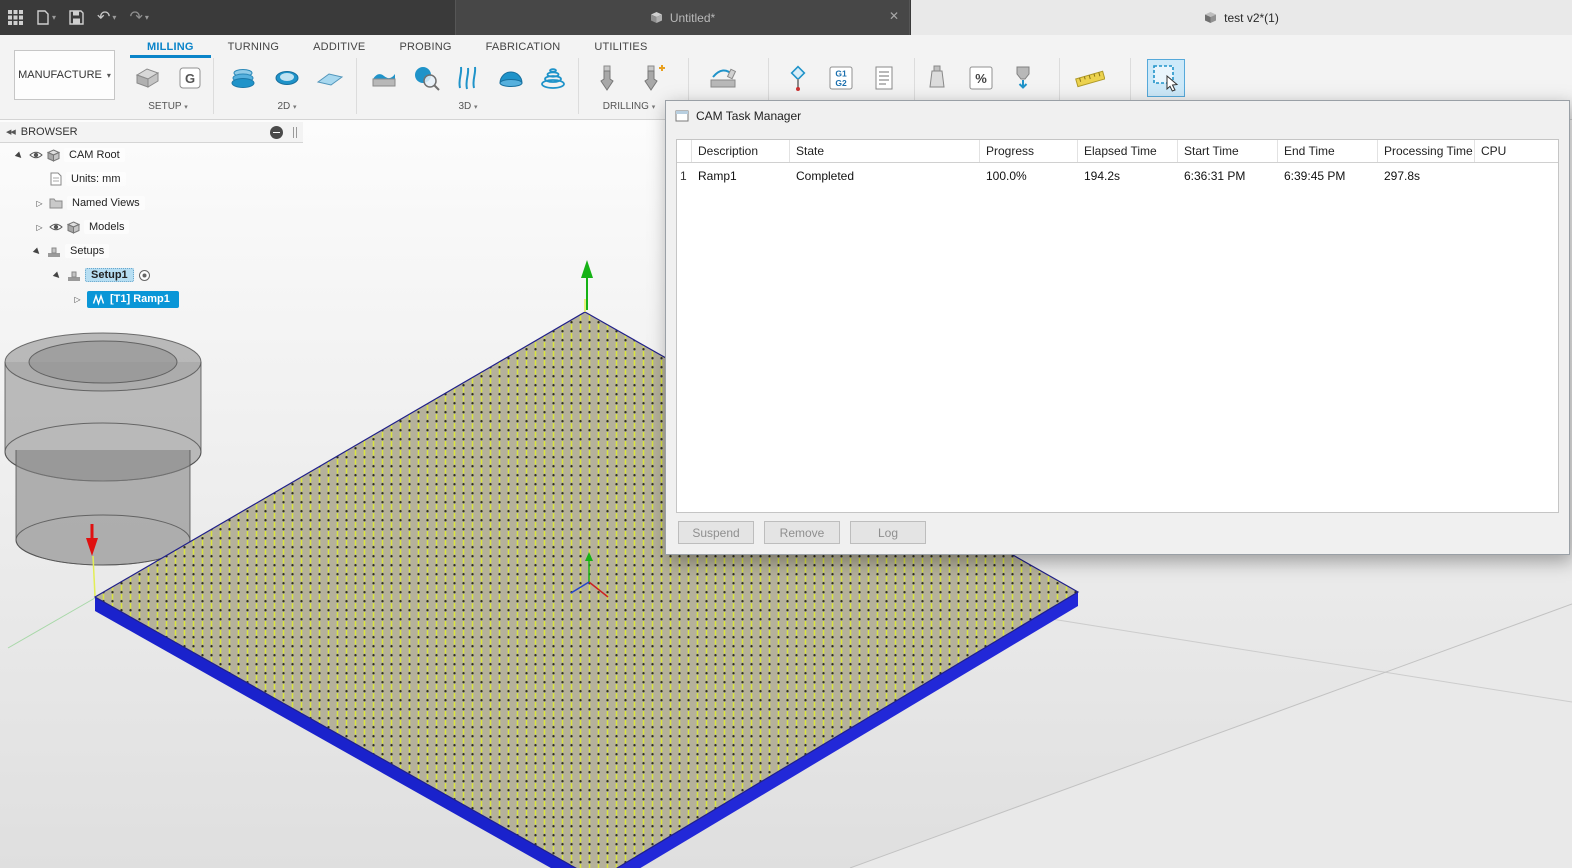  What do you see at coordinates (384, 78) in the screenshot?
I see `3d-adaptive-button` at bounding box center [384, 78].